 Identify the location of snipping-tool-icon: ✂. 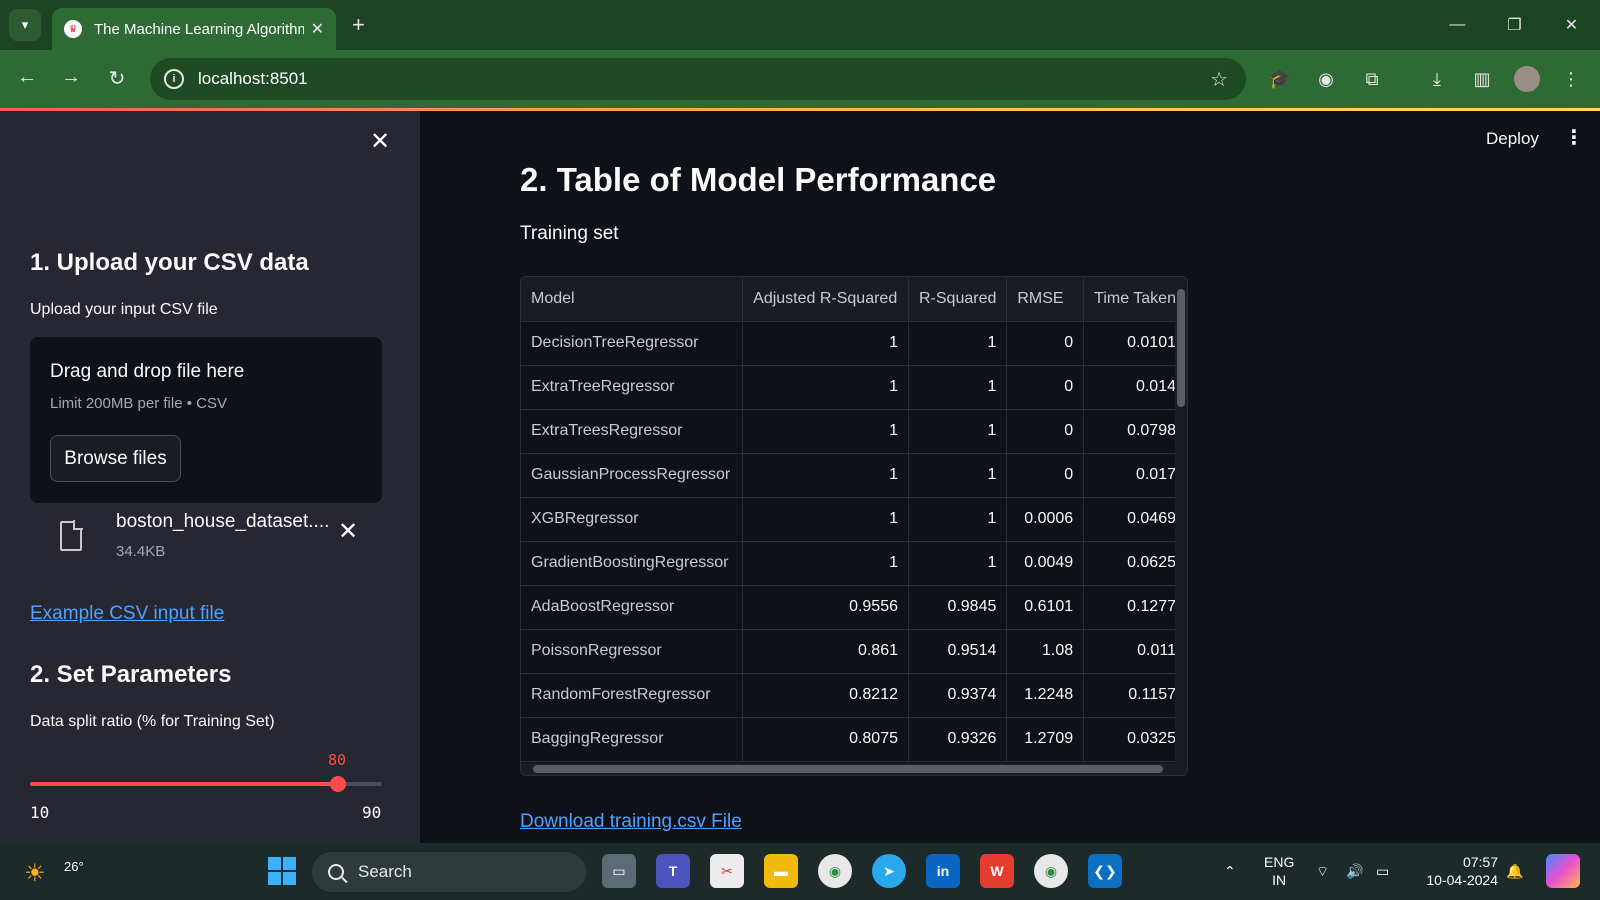
(727, 871).